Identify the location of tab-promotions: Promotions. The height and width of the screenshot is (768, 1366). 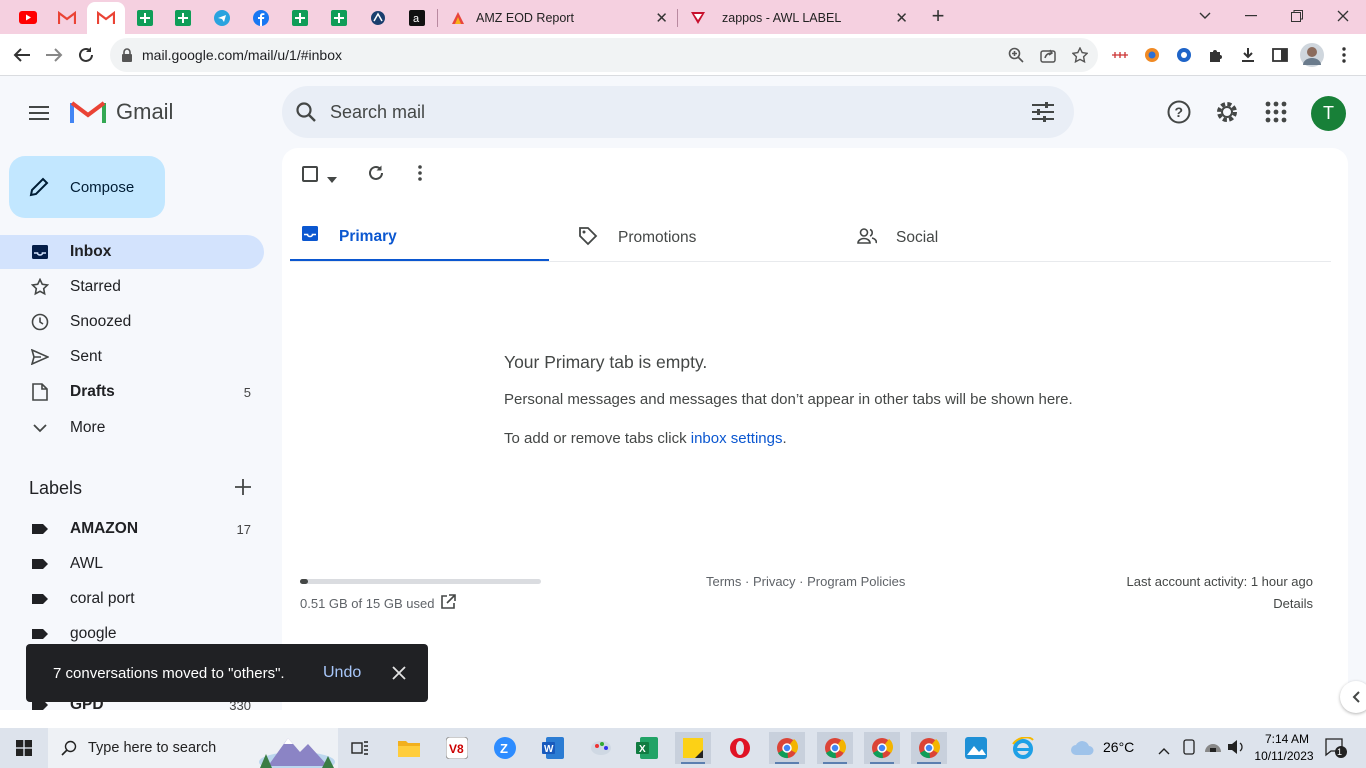
(688, 238).